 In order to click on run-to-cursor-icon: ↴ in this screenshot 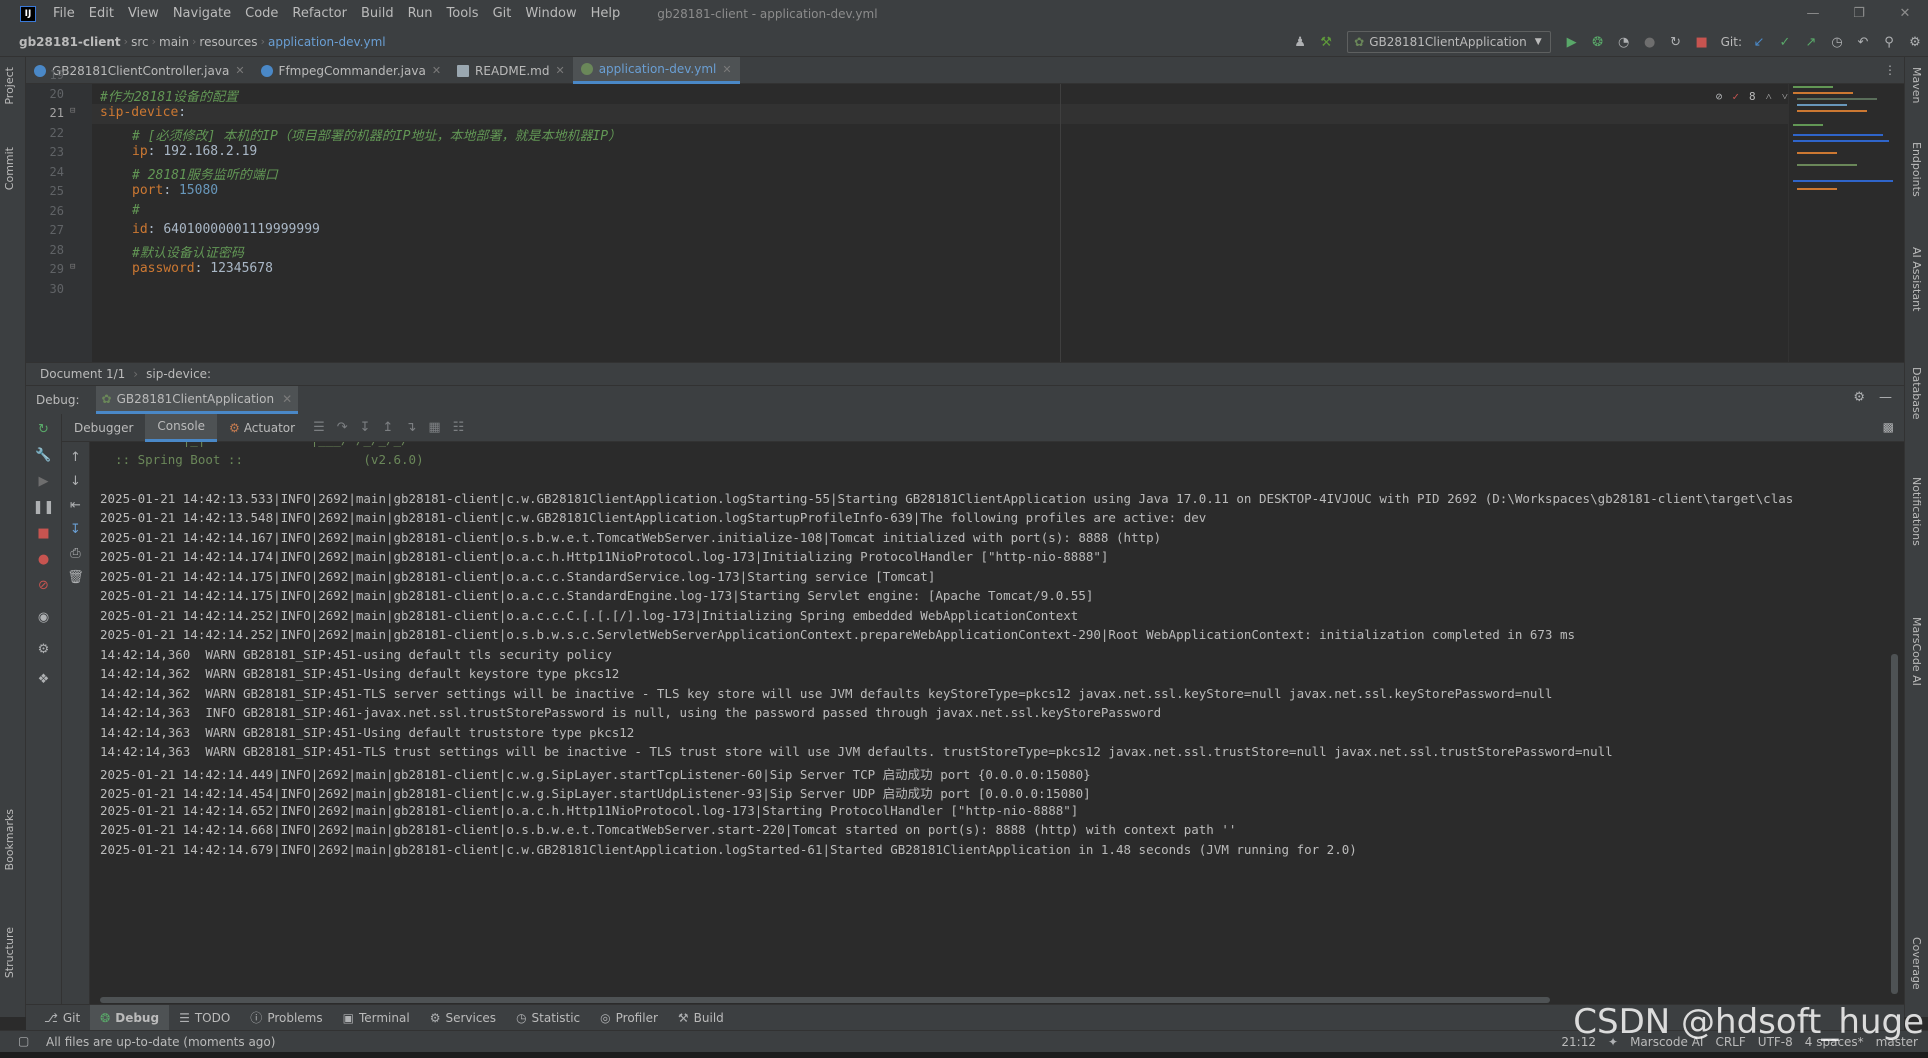, I will do `click(410, 427)`.